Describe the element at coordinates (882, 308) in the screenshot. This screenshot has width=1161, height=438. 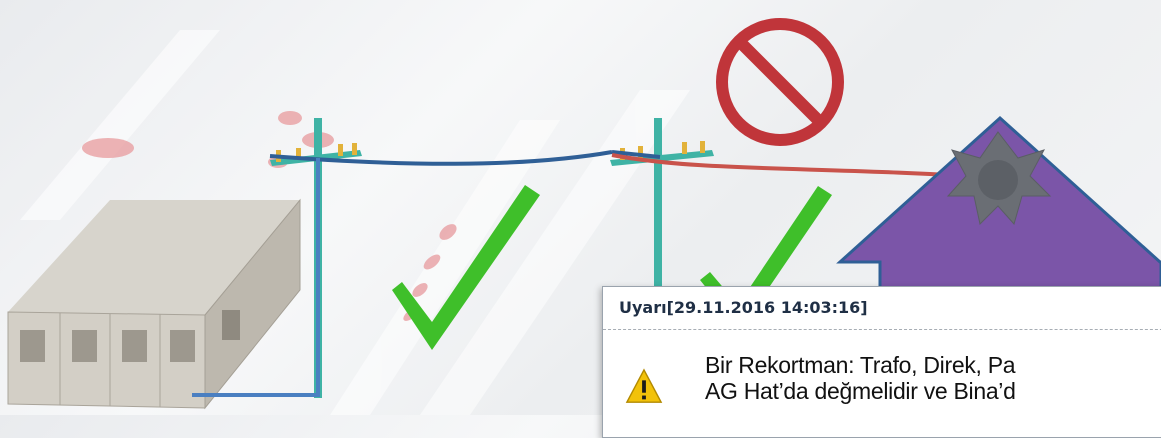
I see `dialog-title: Uyarı[29.11.2016 14:03:16]` at that location.